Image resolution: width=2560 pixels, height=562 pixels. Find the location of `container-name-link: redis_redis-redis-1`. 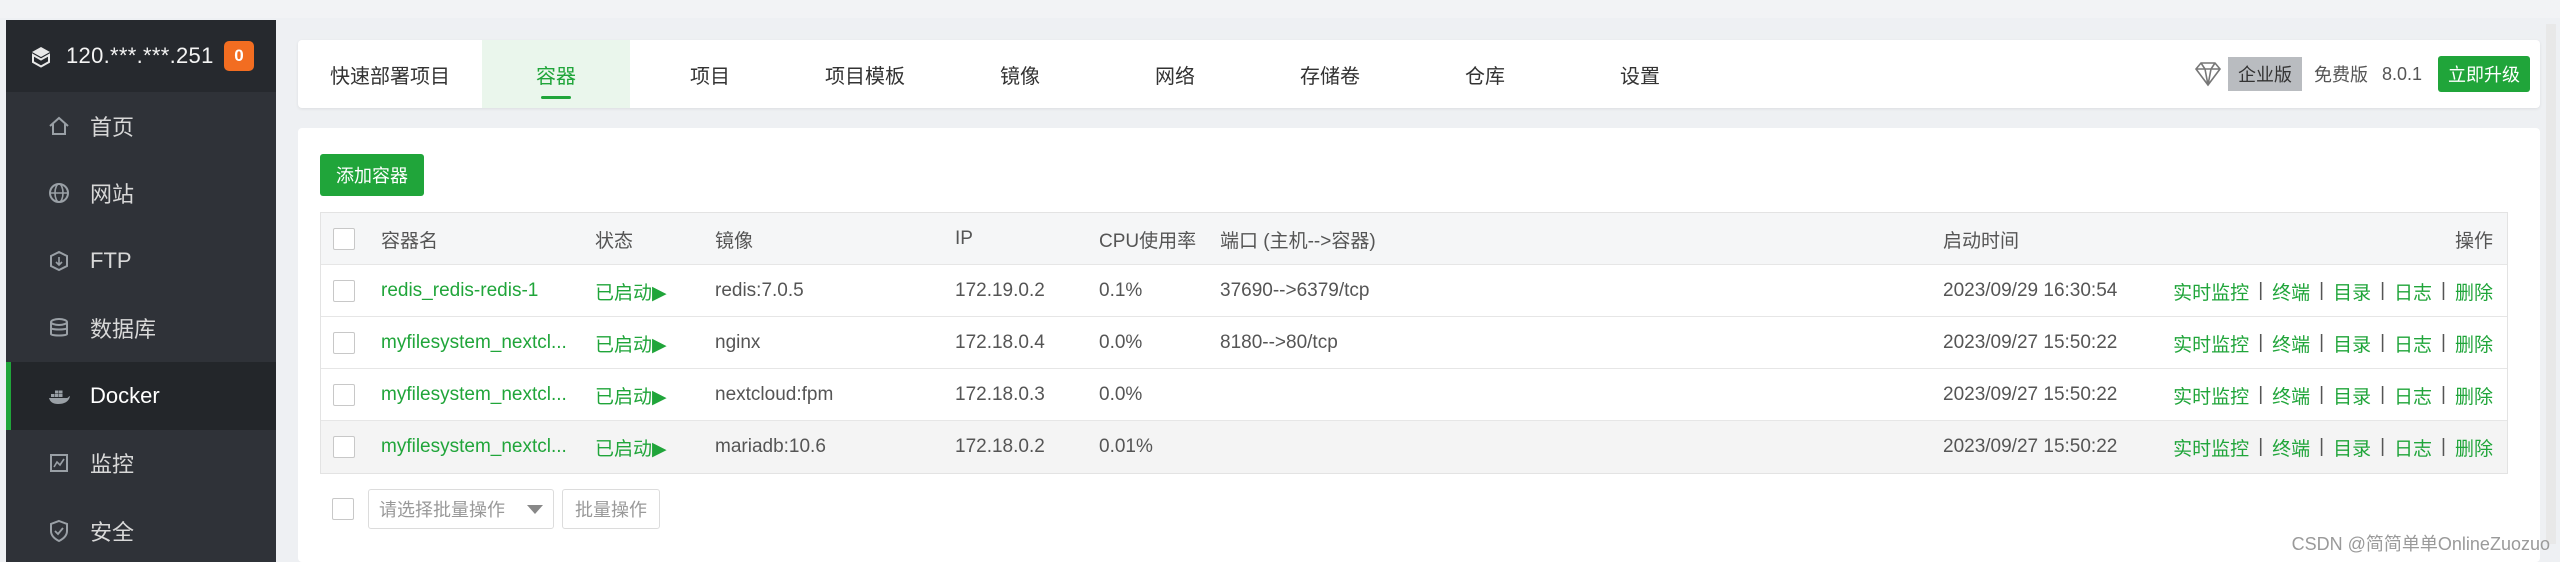

container-name-link: redis_redis-redis-1 is located at coordinates (459, 291).